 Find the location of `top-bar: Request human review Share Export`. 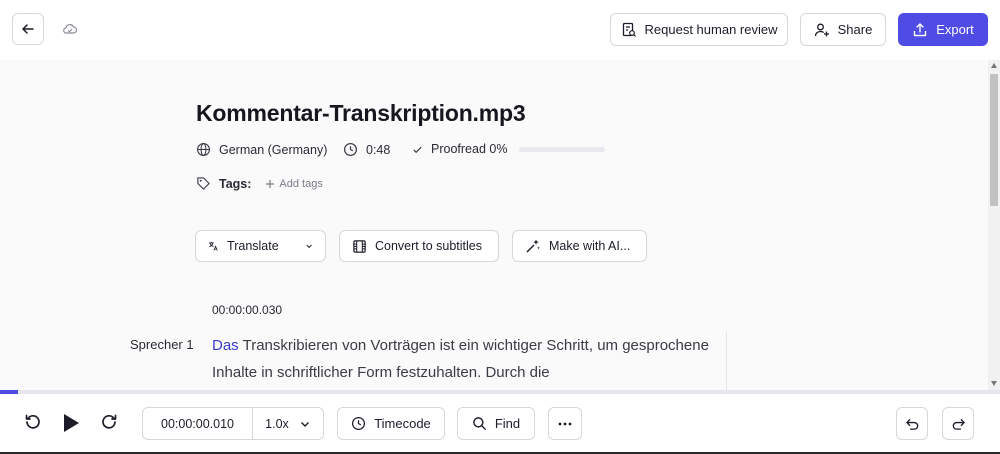

top-bar: Request human review Share Export is located at coordinates (500, 30).